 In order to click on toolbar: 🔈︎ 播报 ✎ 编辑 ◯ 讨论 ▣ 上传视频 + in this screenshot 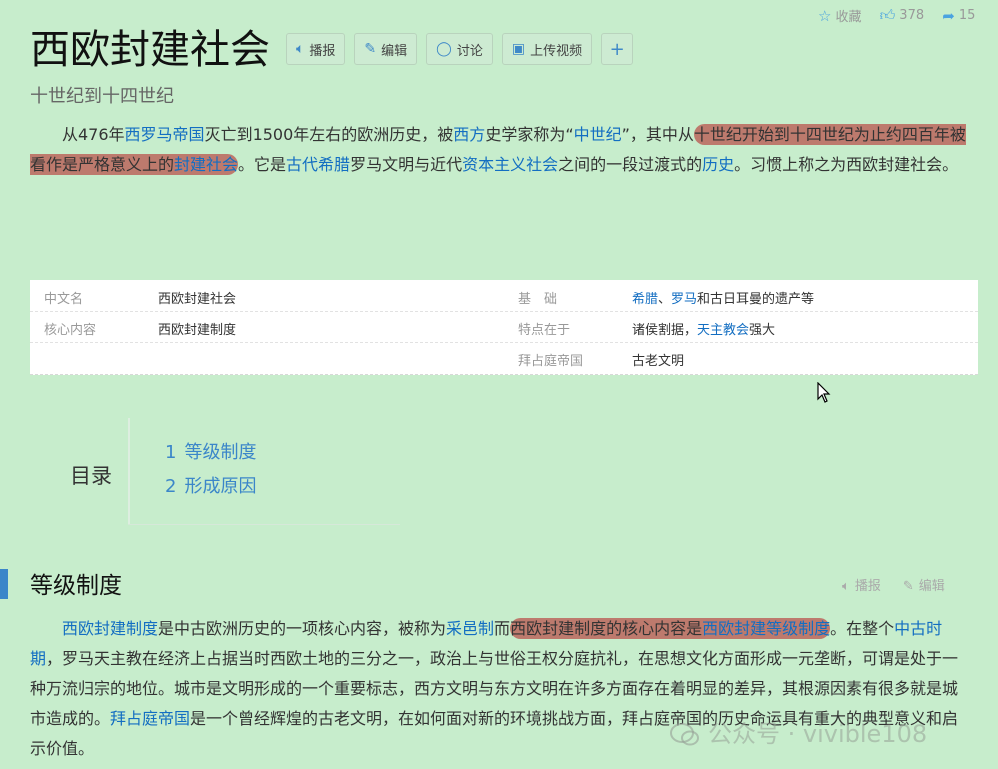, I will do `click(460, 49)`.